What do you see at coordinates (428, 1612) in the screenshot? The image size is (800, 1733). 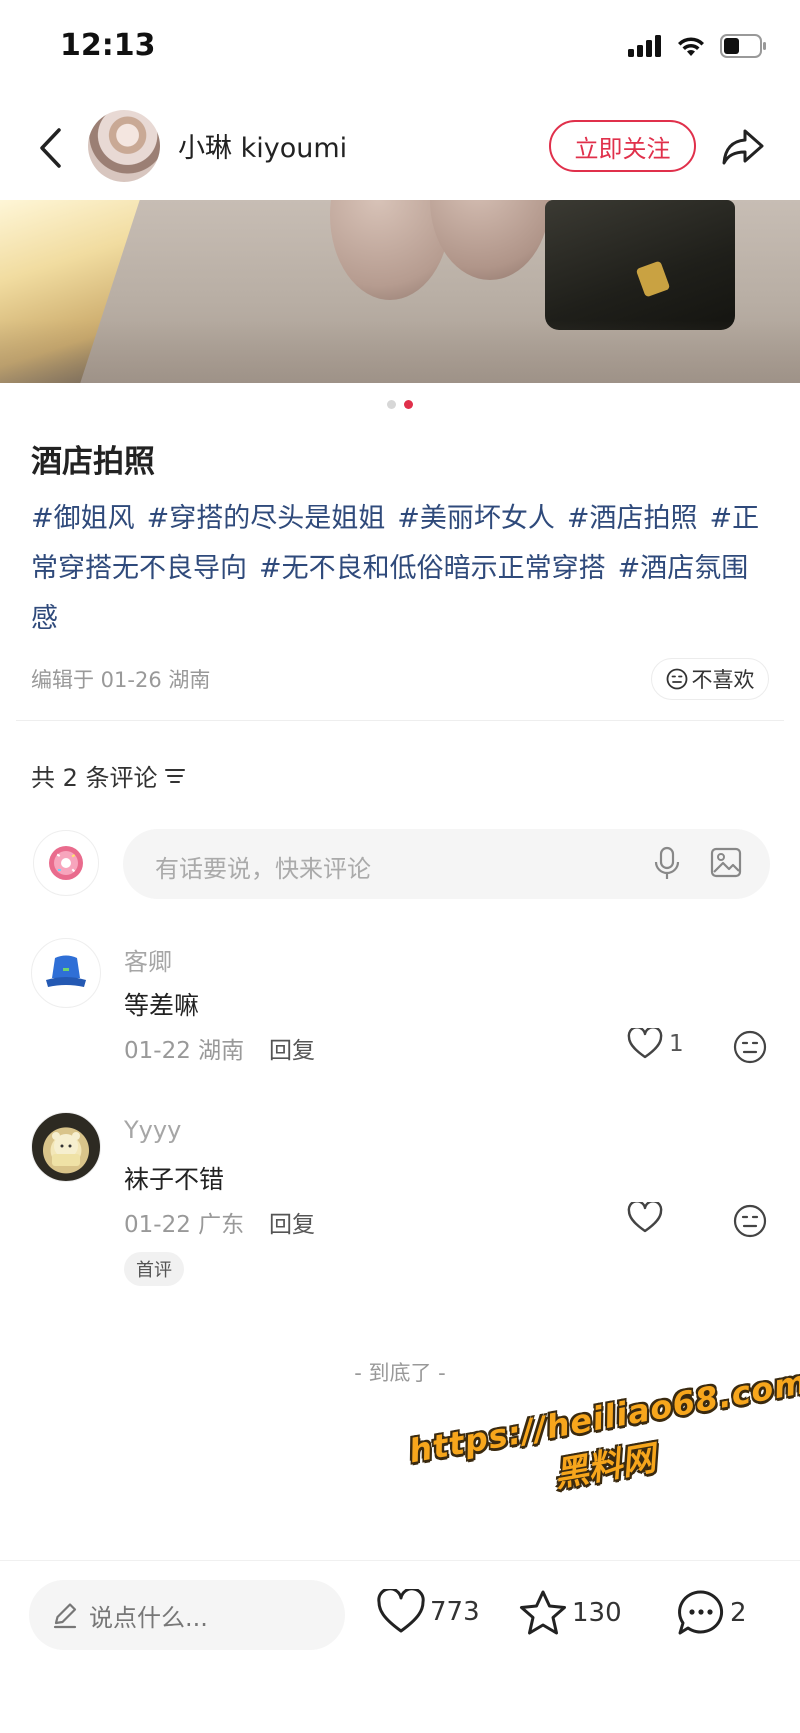 I see `like-button: 773` at bounding box center [428, 1612].